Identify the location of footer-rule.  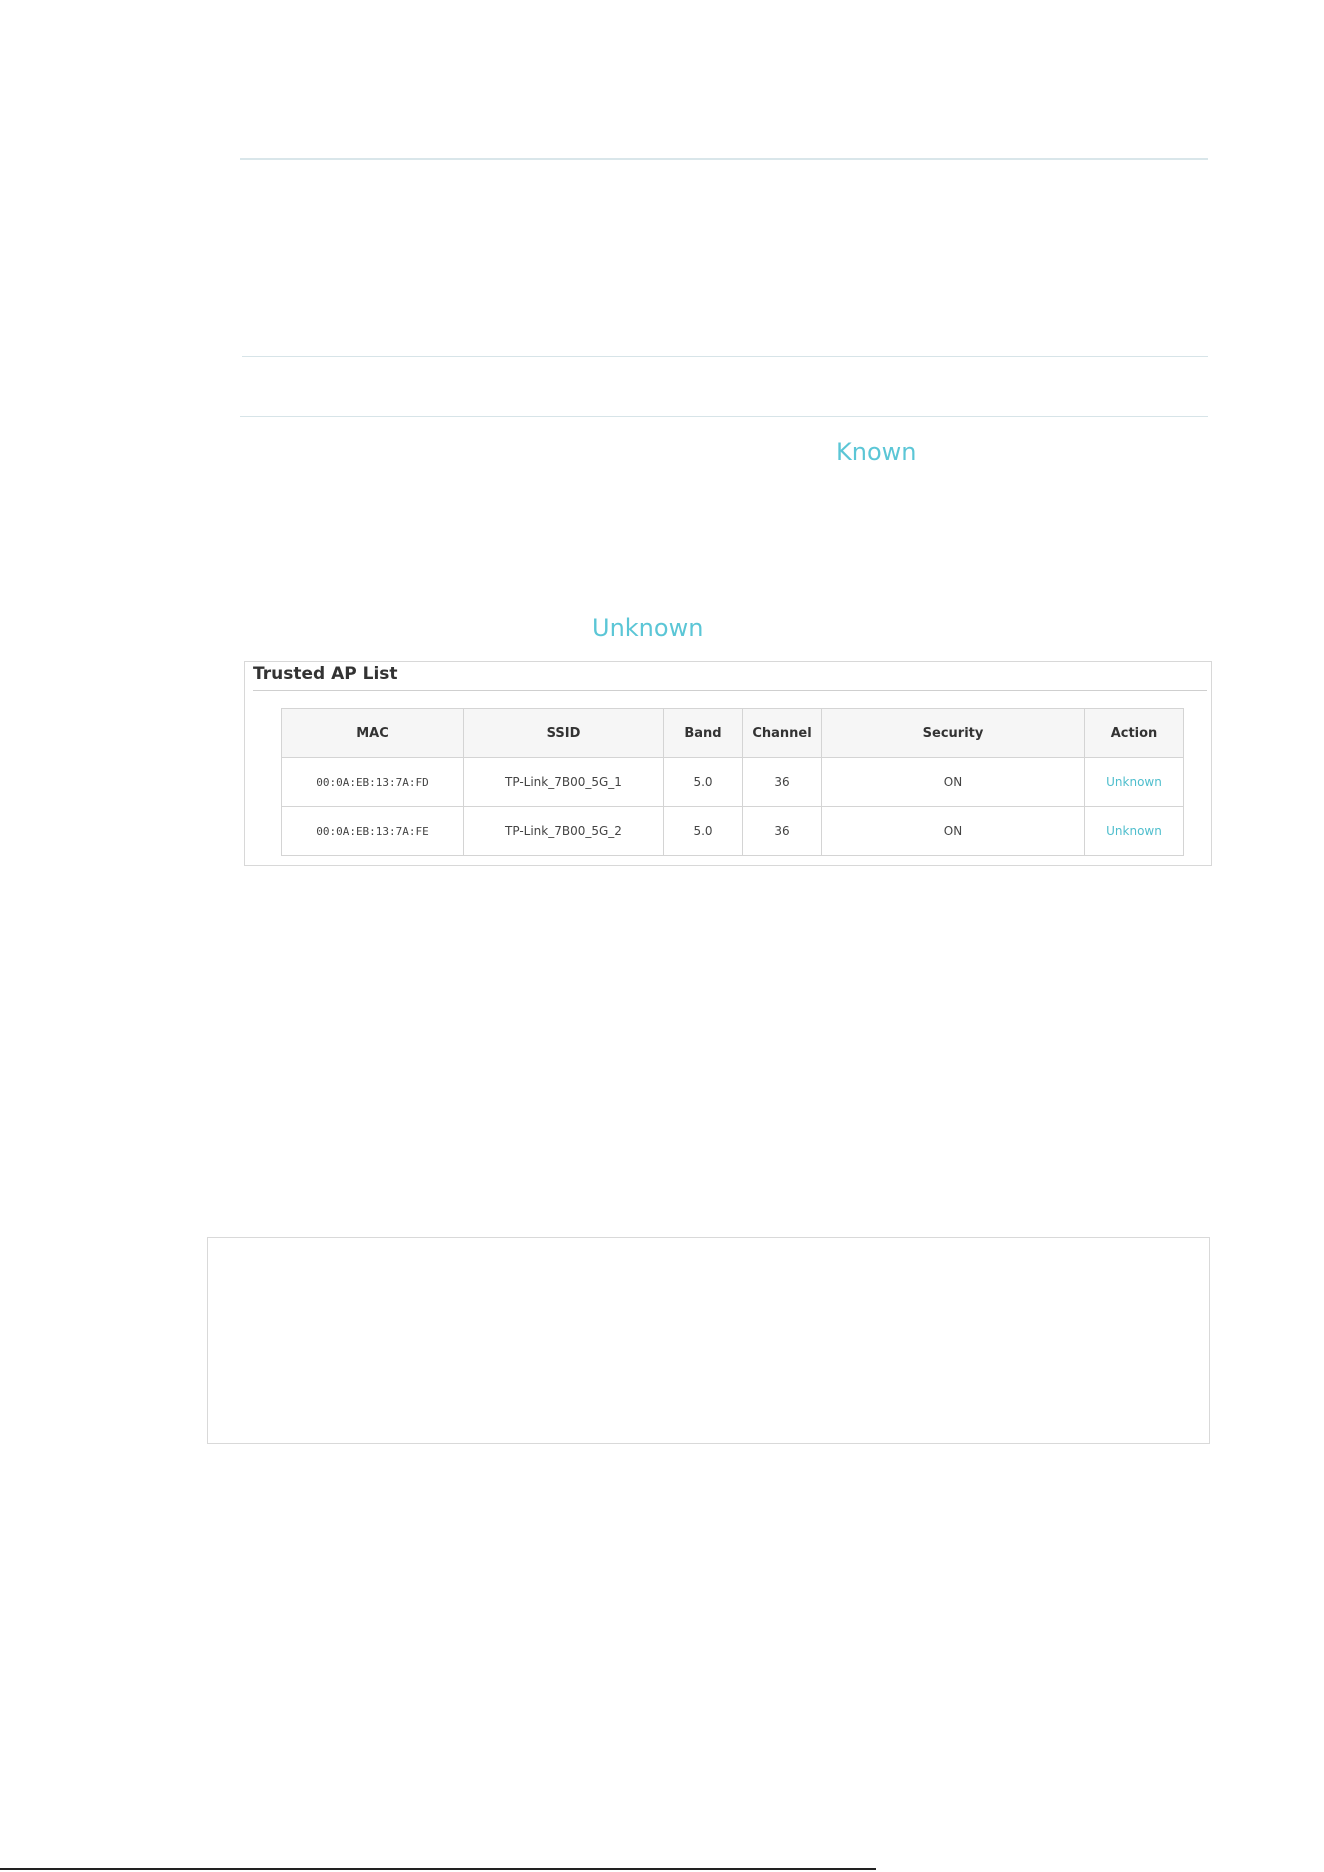
(438, 1869).